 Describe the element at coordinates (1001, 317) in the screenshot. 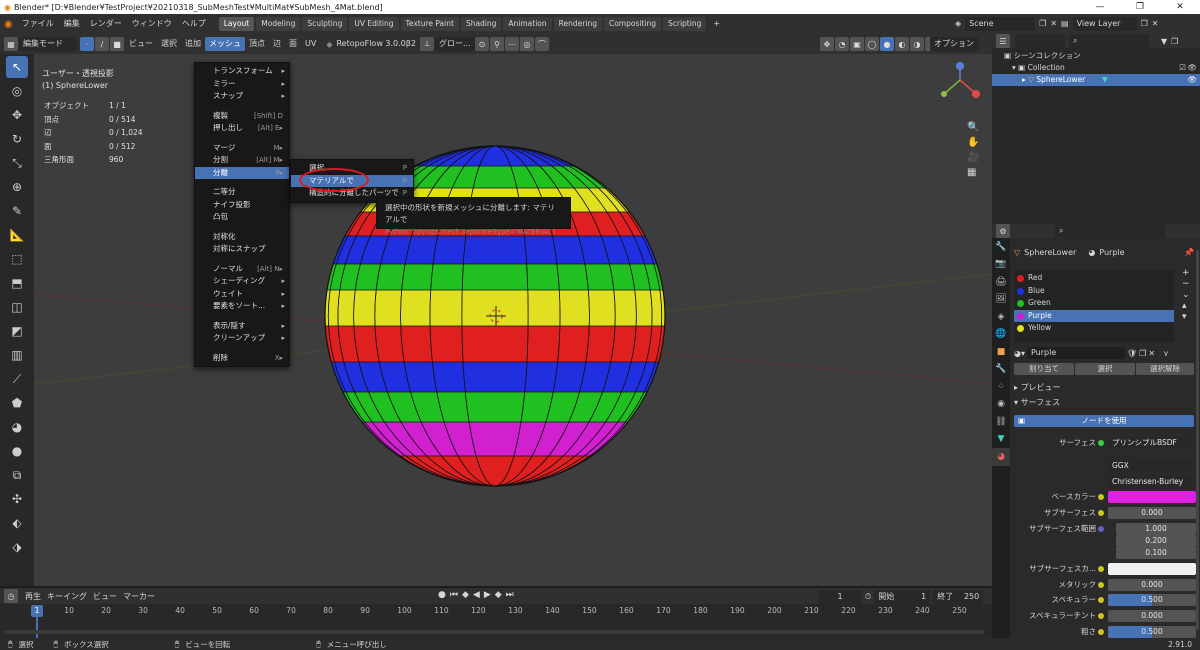

I see `scene-tab-icon: ◈` at that location.